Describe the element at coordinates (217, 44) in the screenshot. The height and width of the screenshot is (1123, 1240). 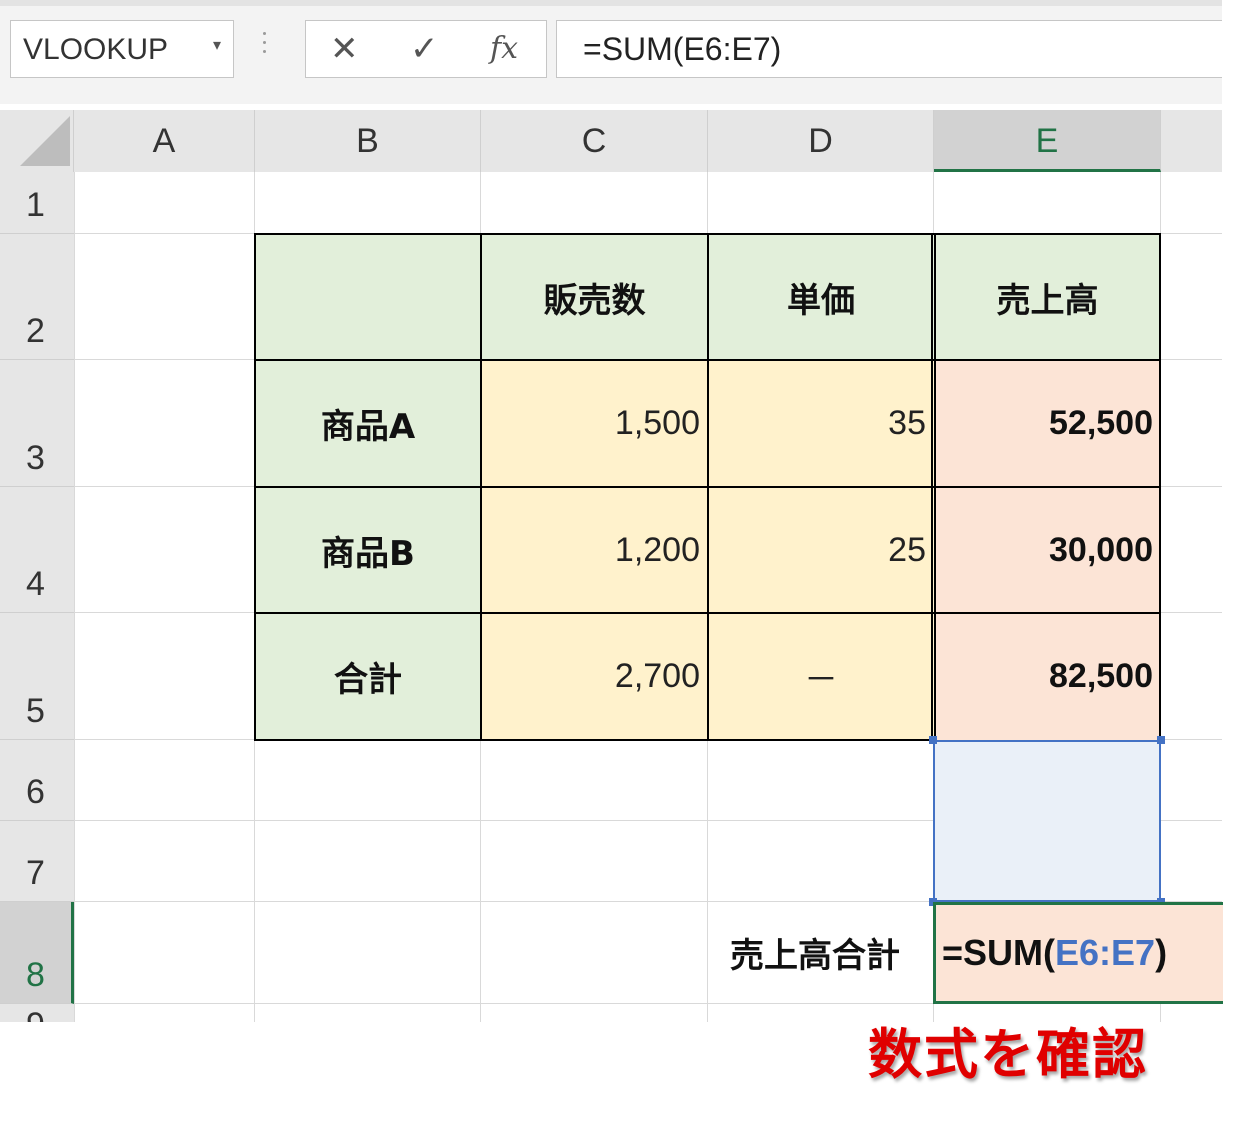
I see `chevron-down-icon: ▾` at that location.